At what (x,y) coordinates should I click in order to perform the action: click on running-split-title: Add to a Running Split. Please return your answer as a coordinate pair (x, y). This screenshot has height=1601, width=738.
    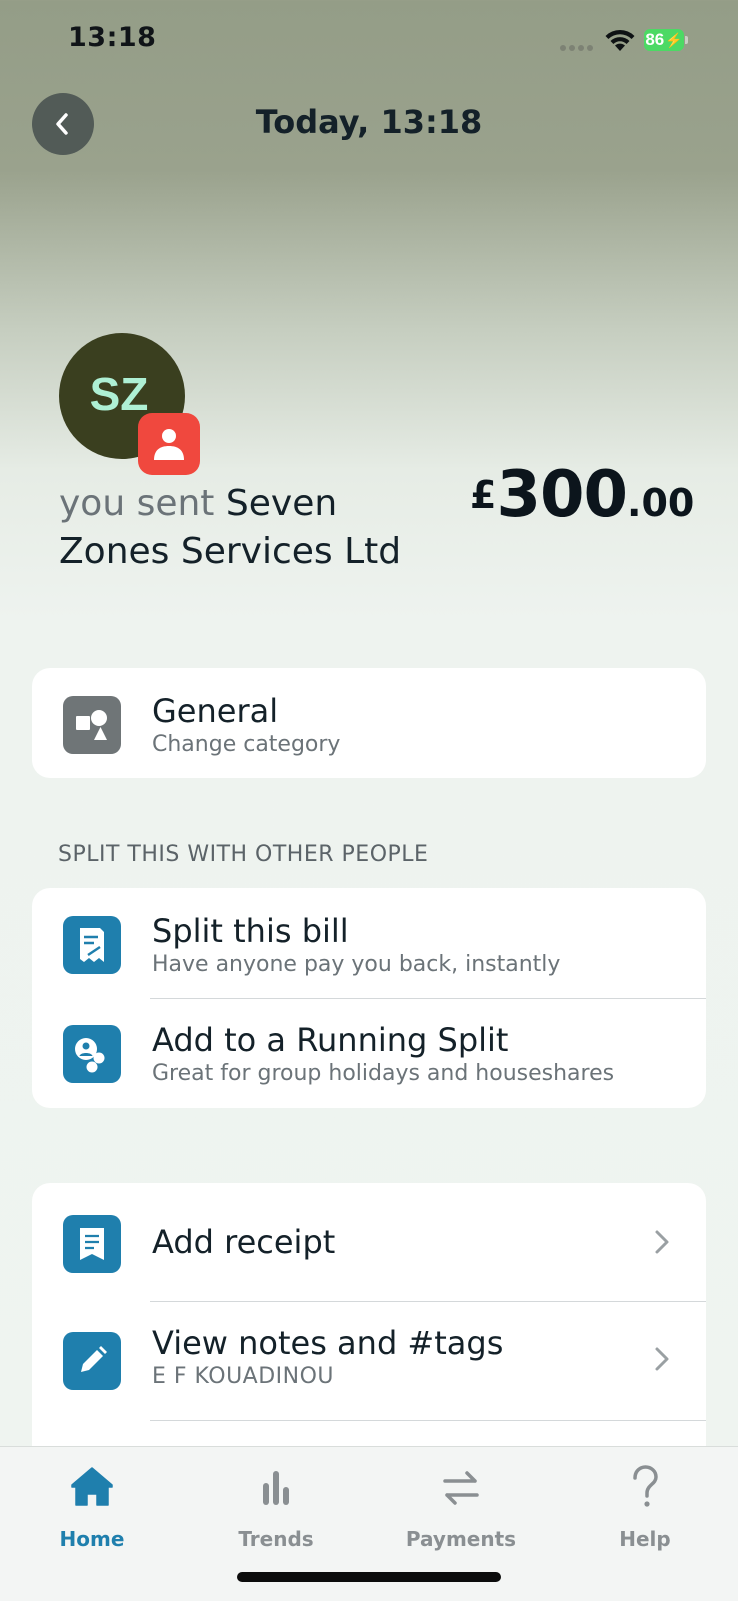
    Looking at the image, I should click on (330, 1040).